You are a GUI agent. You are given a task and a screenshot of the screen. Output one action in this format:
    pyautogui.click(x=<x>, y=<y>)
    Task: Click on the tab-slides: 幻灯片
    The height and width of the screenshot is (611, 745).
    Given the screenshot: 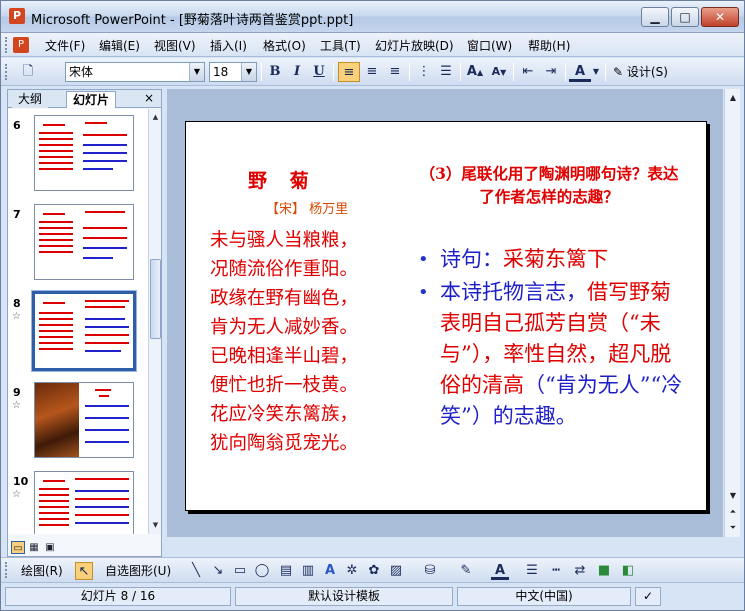 What is the action you would take?
    pyautogui.click(x=91, y=99)
    